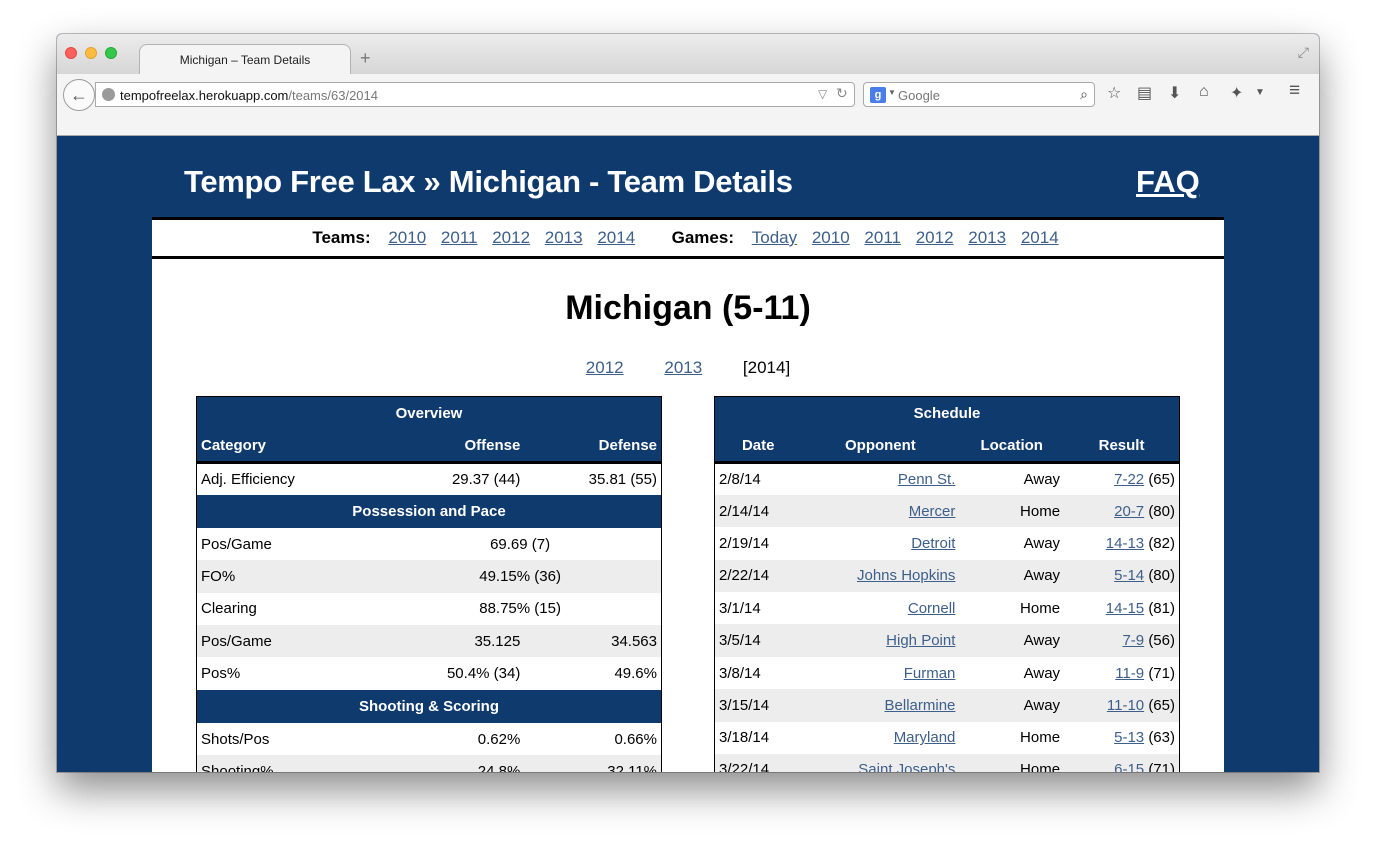 Image resolution: width=1376 pixels, height=851 pixels. I want to click on defense-value: 49.6%, so click(635, 674).